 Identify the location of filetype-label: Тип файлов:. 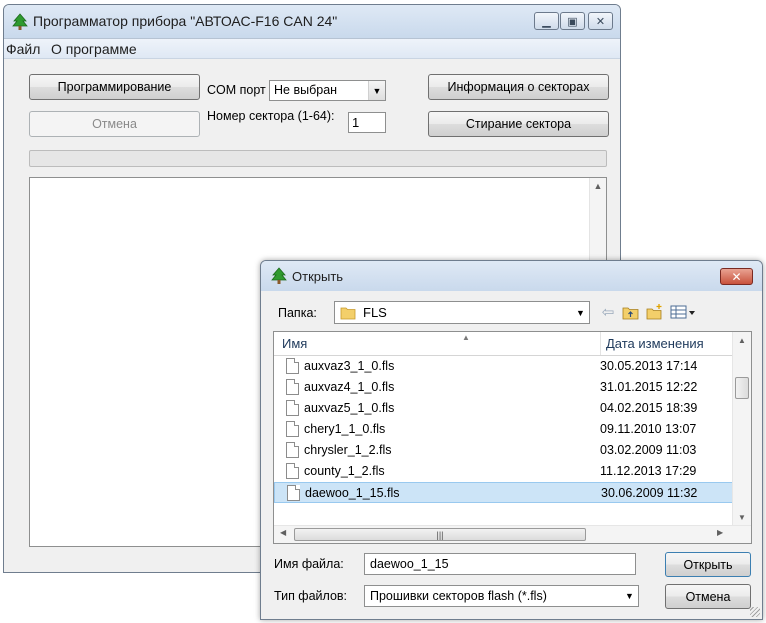
(311, 596).